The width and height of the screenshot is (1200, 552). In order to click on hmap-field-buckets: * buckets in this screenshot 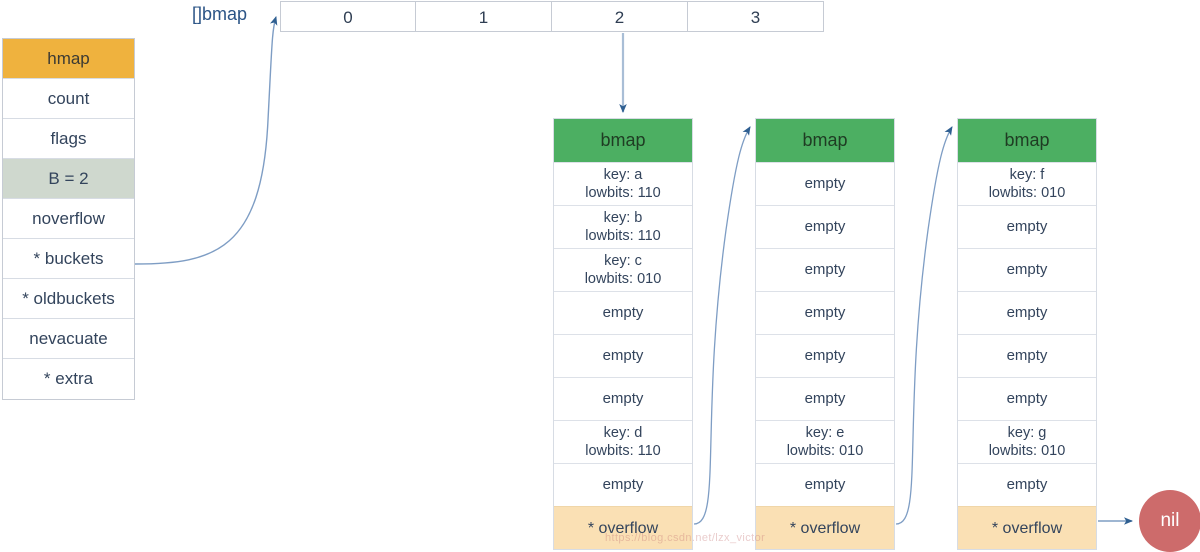, I will do `click(68, 259)`.